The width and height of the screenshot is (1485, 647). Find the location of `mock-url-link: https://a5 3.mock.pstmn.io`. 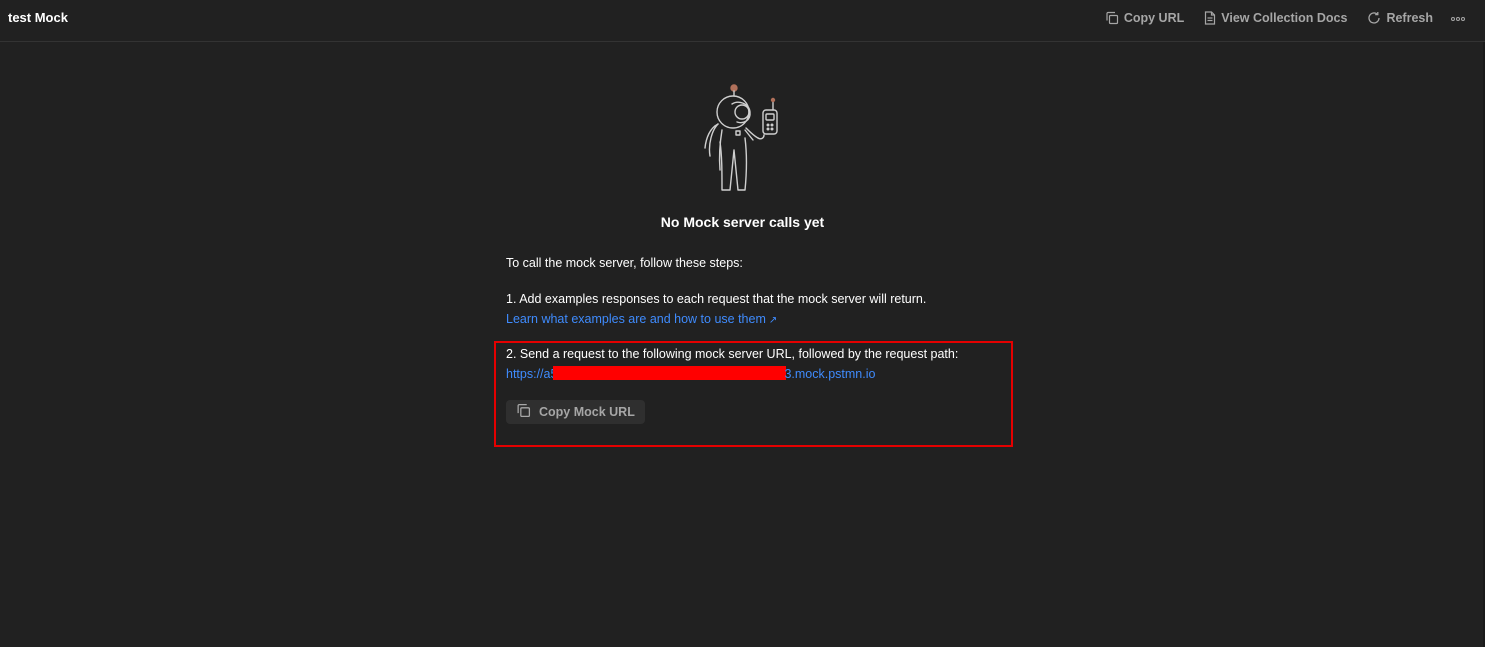

mock-url-link: https://a5 3.mock.pstmn.io is located at coordinates (756, 374).